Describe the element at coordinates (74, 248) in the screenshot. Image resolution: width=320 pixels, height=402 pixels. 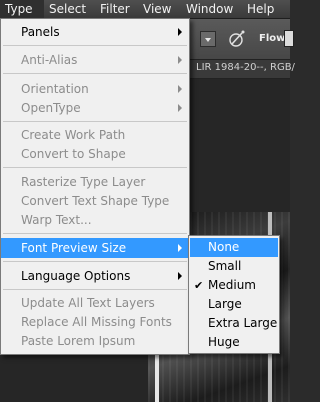
I see `menu-item-label: Font Preview Size` at that location.